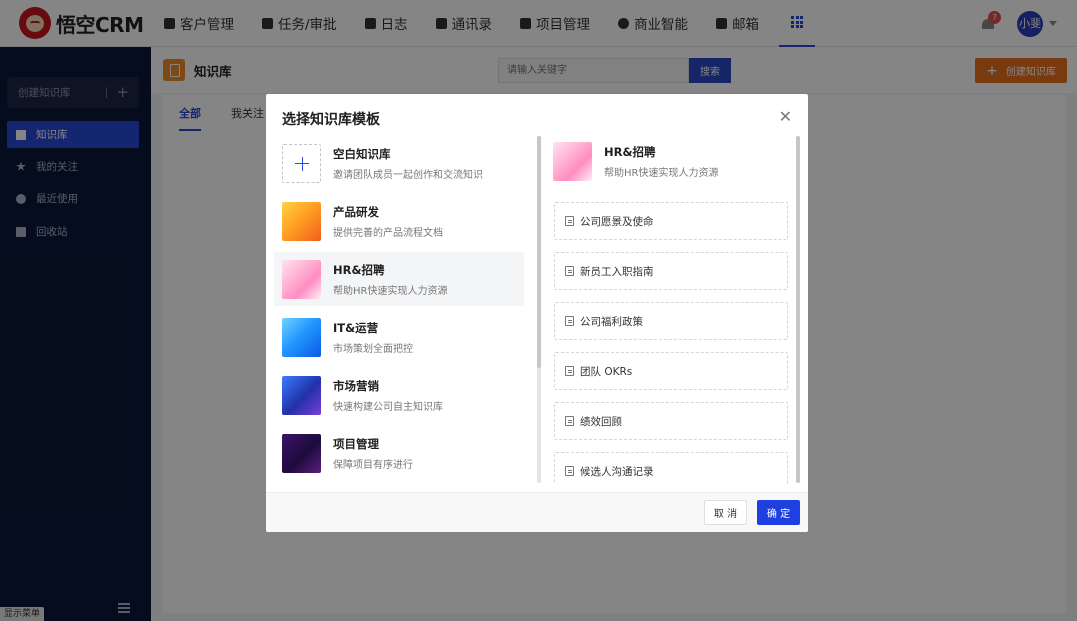 The width and height of the screenshot is (1077, 621). What do you see at coordinates (671, 371) in the screenshot?
I see `preview-doc-item: 团队 OKRs` at bounding box center [671, 371].